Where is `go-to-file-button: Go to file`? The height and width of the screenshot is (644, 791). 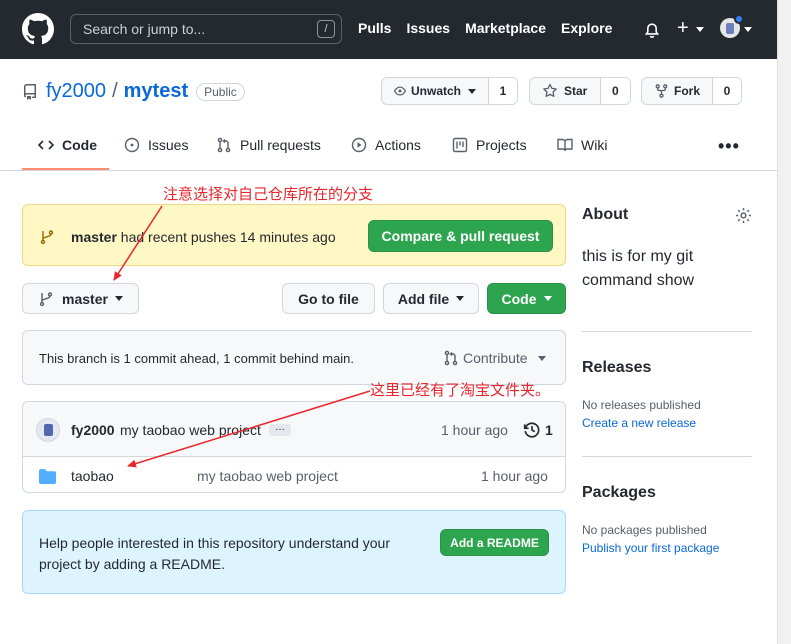 go-to-file-button: Go to file is located at coordinates (328, 298).